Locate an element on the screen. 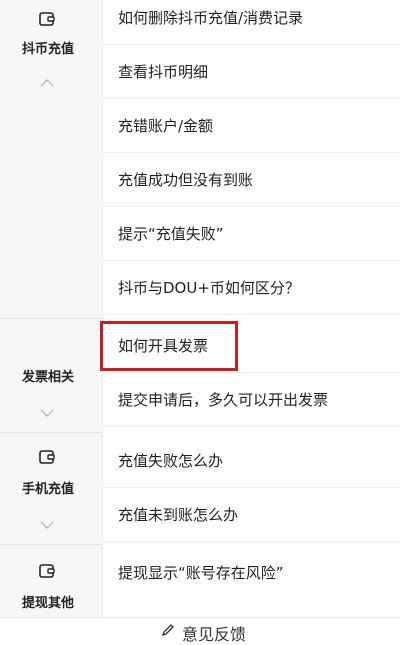  question-row: 抖币与DOU+币如何区分？ is located at coordinates (251, 288).